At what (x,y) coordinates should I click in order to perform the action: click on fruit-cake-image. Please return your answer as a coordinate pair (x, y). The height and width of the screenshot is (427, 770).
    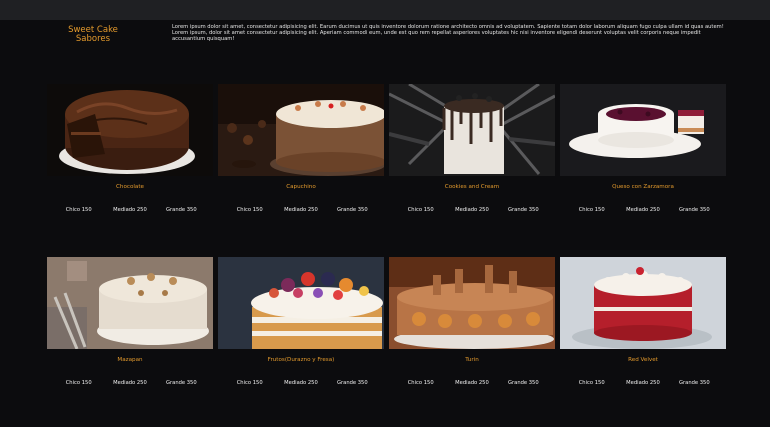
    Looking at the image, I should click on (301, 303).